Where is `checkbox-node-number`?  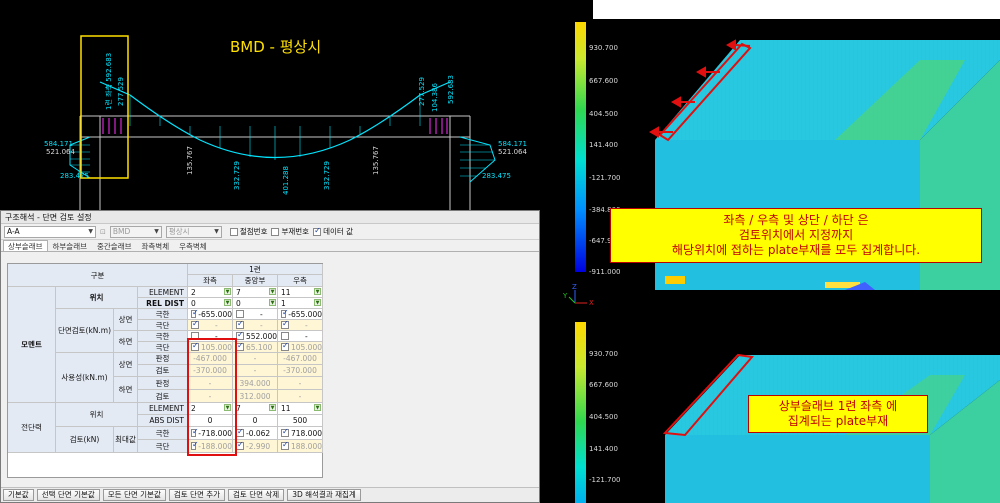
checkbox-node-number is located at coordinates (233, 232).